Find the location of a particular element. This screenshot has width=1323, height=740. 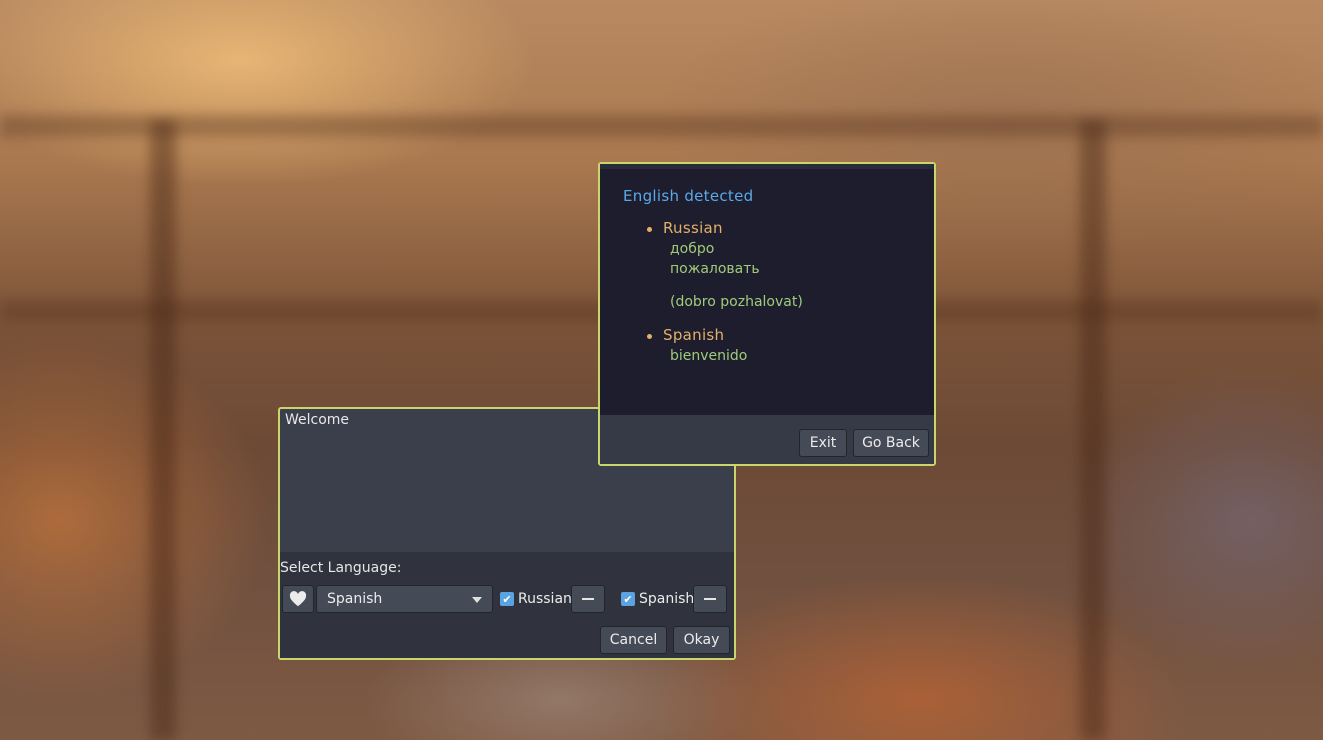

checkbox-spanish: ✔ Spanish is located at coordinates (657, 599).